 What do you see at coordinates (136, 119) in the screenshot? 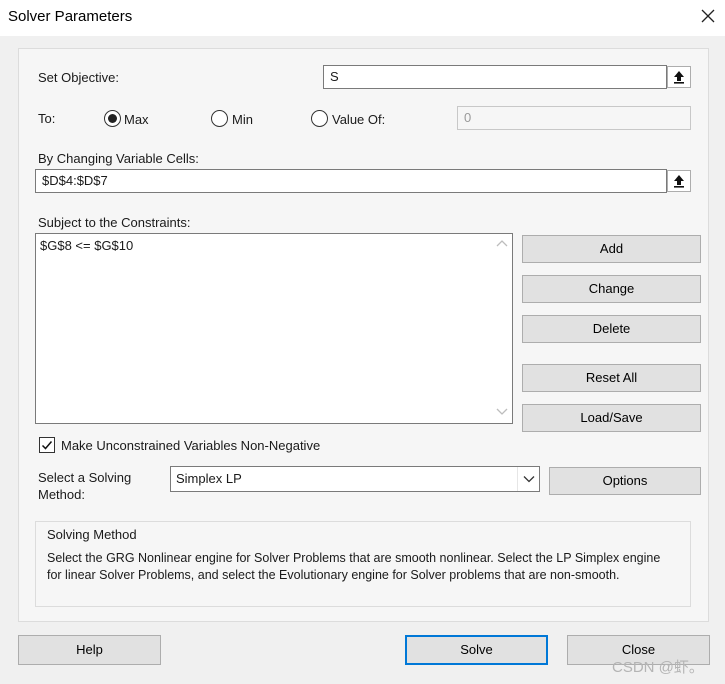
I see `max-label: Max` at bounding box center [136, 119].